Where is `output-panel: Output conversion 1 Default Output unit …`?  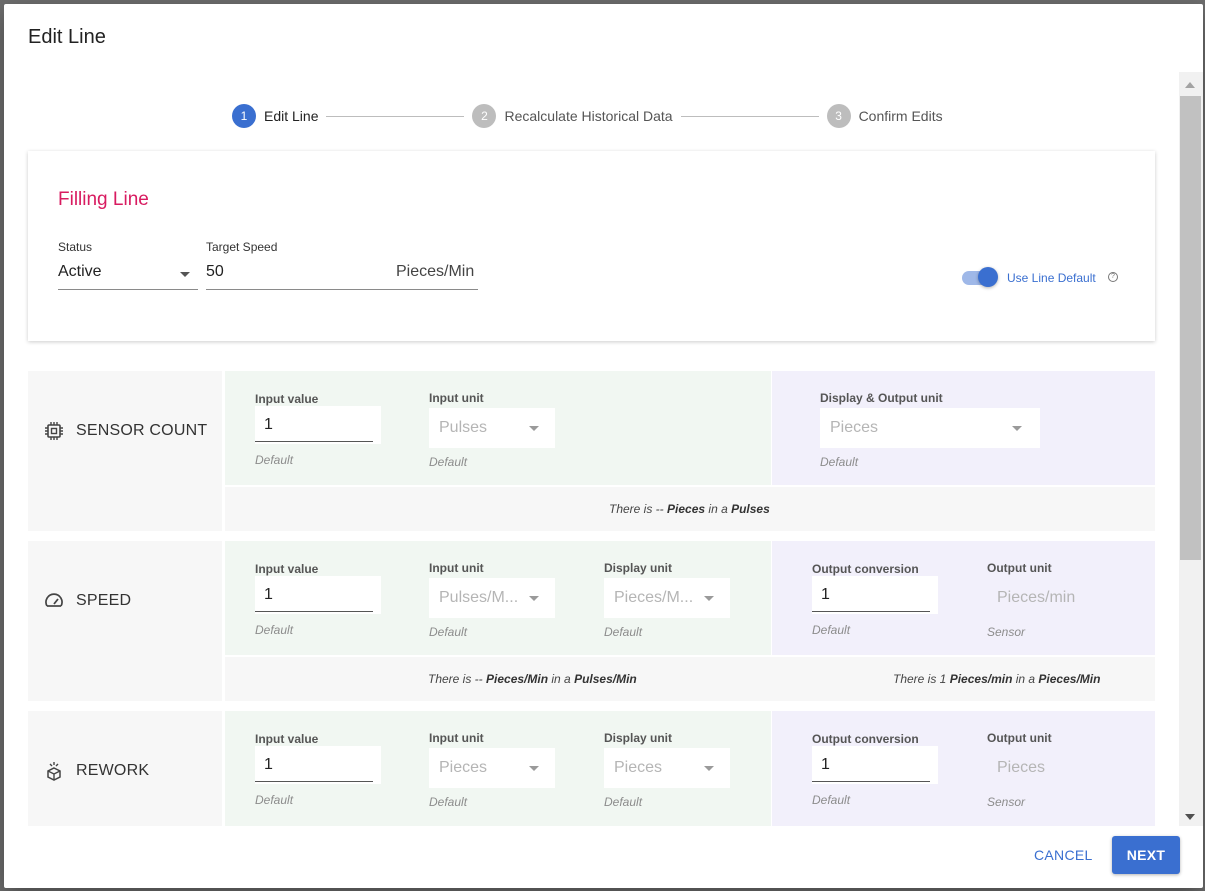 output-panel: Output conversion 1 Default Output unit … is located at coordinates (963, 598).